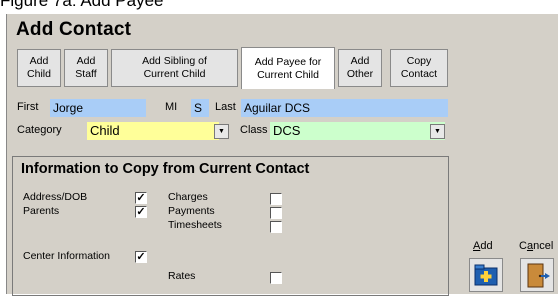 The width and height of the screenshot is (558, 296). I want to click on timesheets-checkbox, so click(276, 227).